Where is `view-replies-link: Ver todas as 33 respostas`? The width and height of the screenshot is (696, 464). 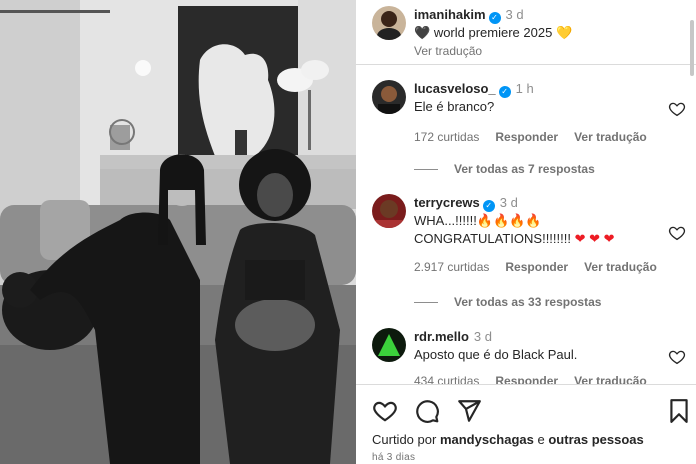 view-replies-link: Ver todas as 33 respostas is located at coordinates (507, 302).